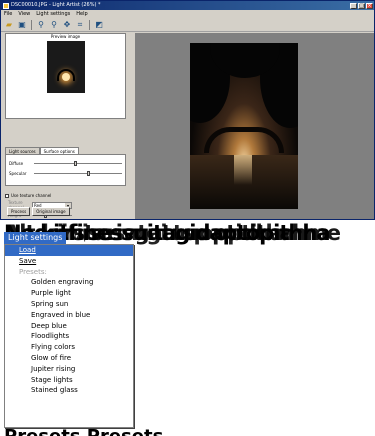 This screenshot has height=436, width=375. What do you see at coordinates (28, 260) in the screenshot?
I see `menu-item-label: Save` at bounding box center [28, 260].